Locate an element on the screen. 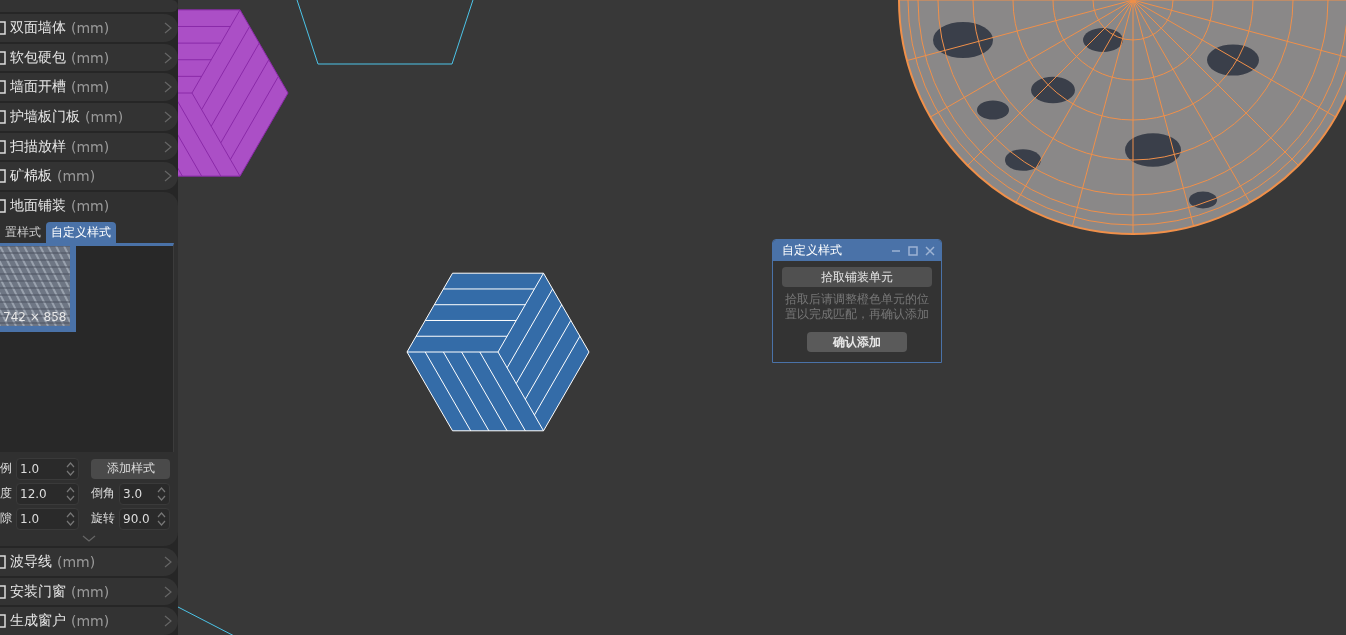 The height and width of the screenshot is (635, 1346). maximize-icon is located at coordinates (913, 250).